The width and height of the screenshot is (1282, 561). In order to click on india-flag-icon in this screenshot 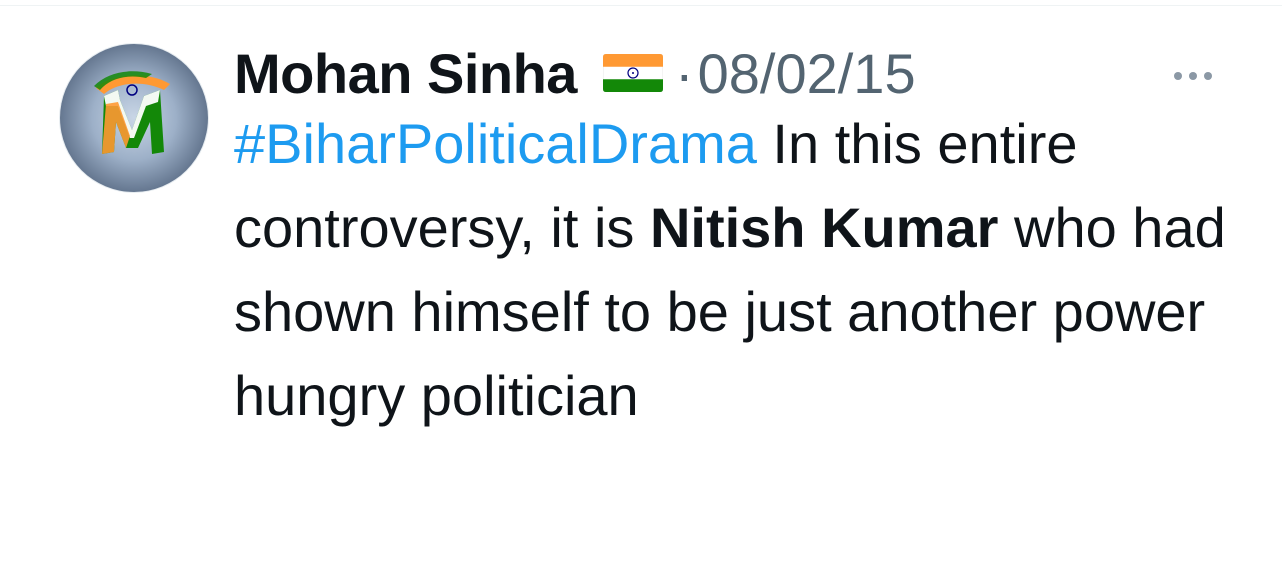, I will do `click(632, 73)`.